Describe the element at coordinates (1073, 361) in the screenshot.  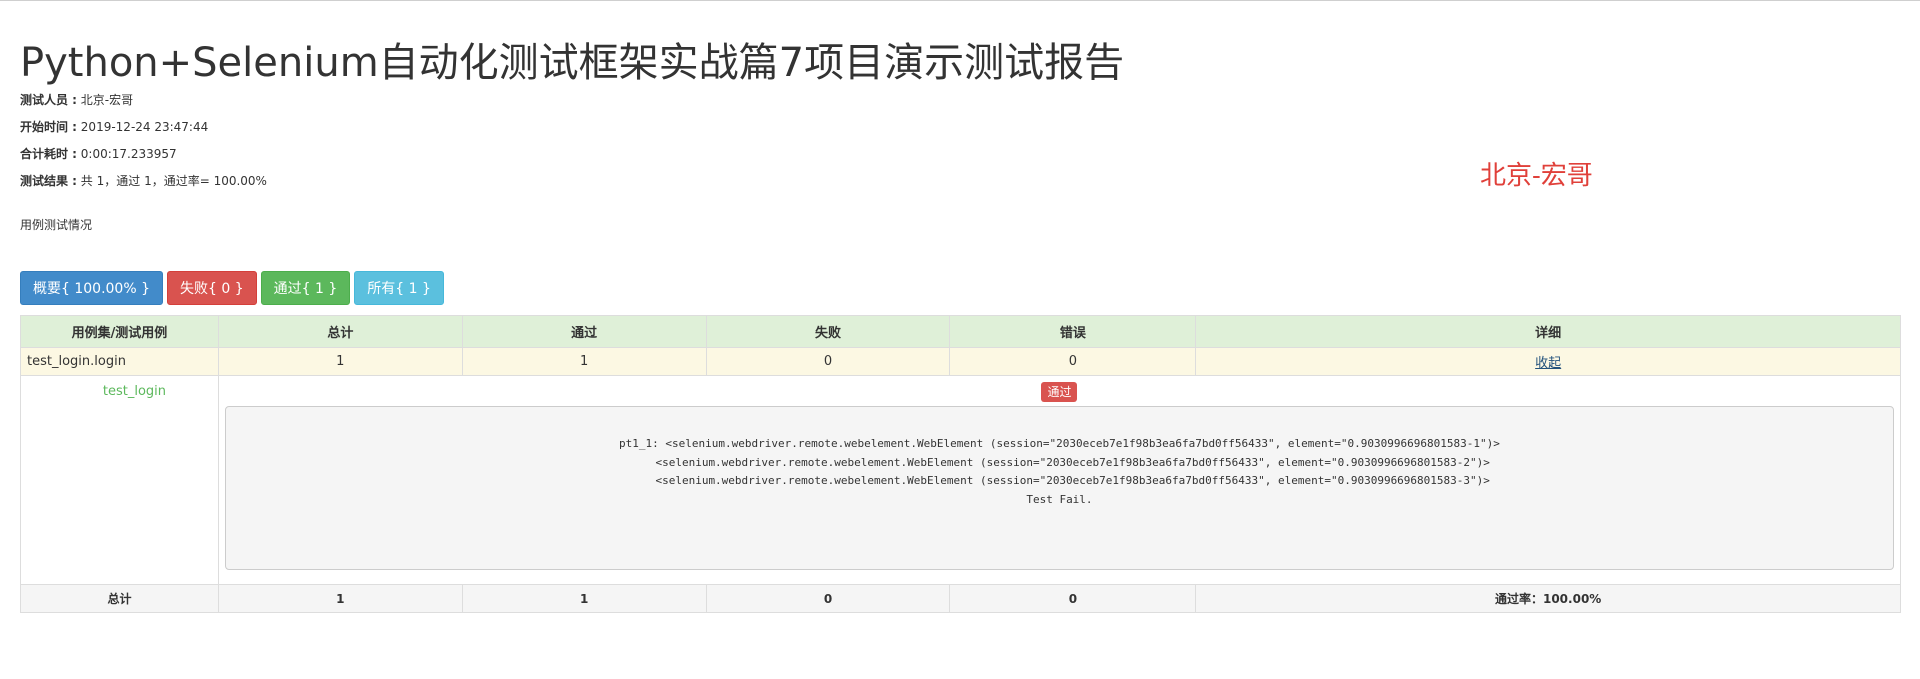
I see `suite-errors: 0` at that location.